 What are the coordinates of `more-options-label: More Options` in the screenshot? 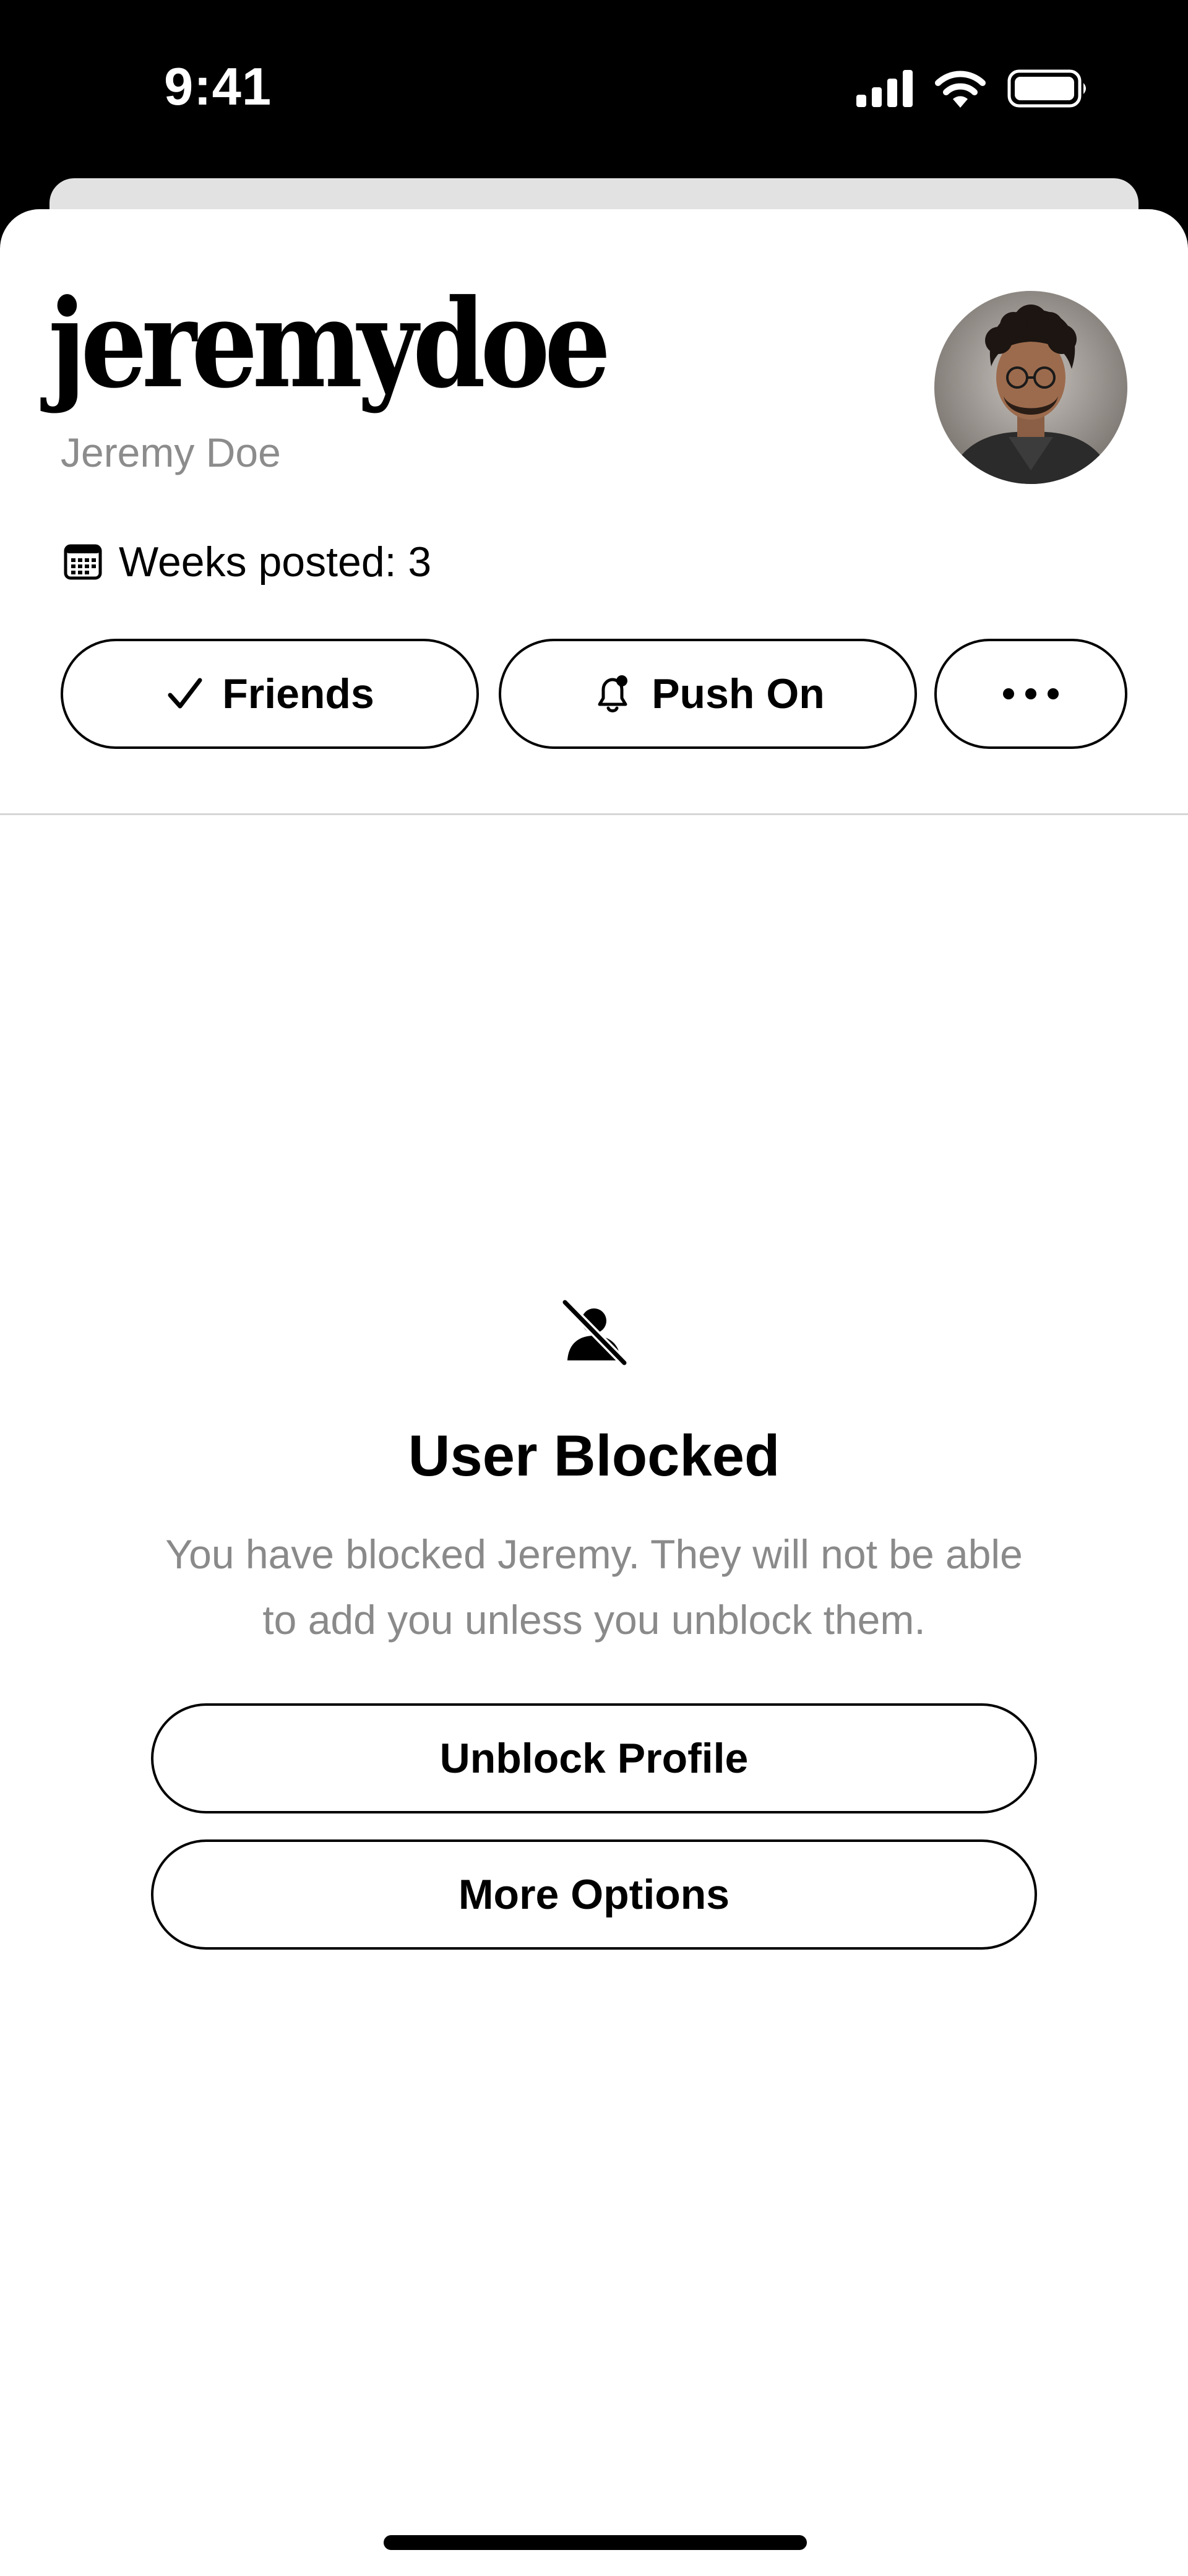 It's located at (594, 1894).